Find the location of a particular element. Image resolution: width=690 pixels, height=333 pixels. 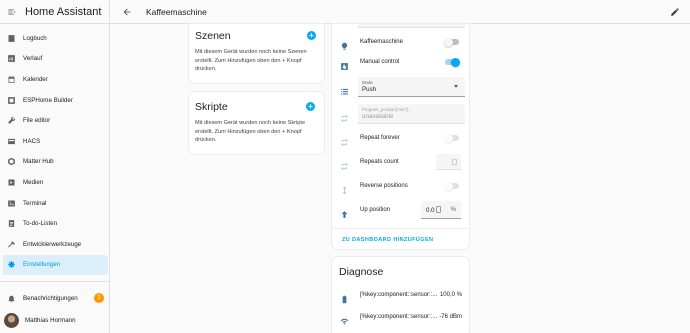

sidebar-item-label: ESPHome Builder is located at coordinates (48, 100).